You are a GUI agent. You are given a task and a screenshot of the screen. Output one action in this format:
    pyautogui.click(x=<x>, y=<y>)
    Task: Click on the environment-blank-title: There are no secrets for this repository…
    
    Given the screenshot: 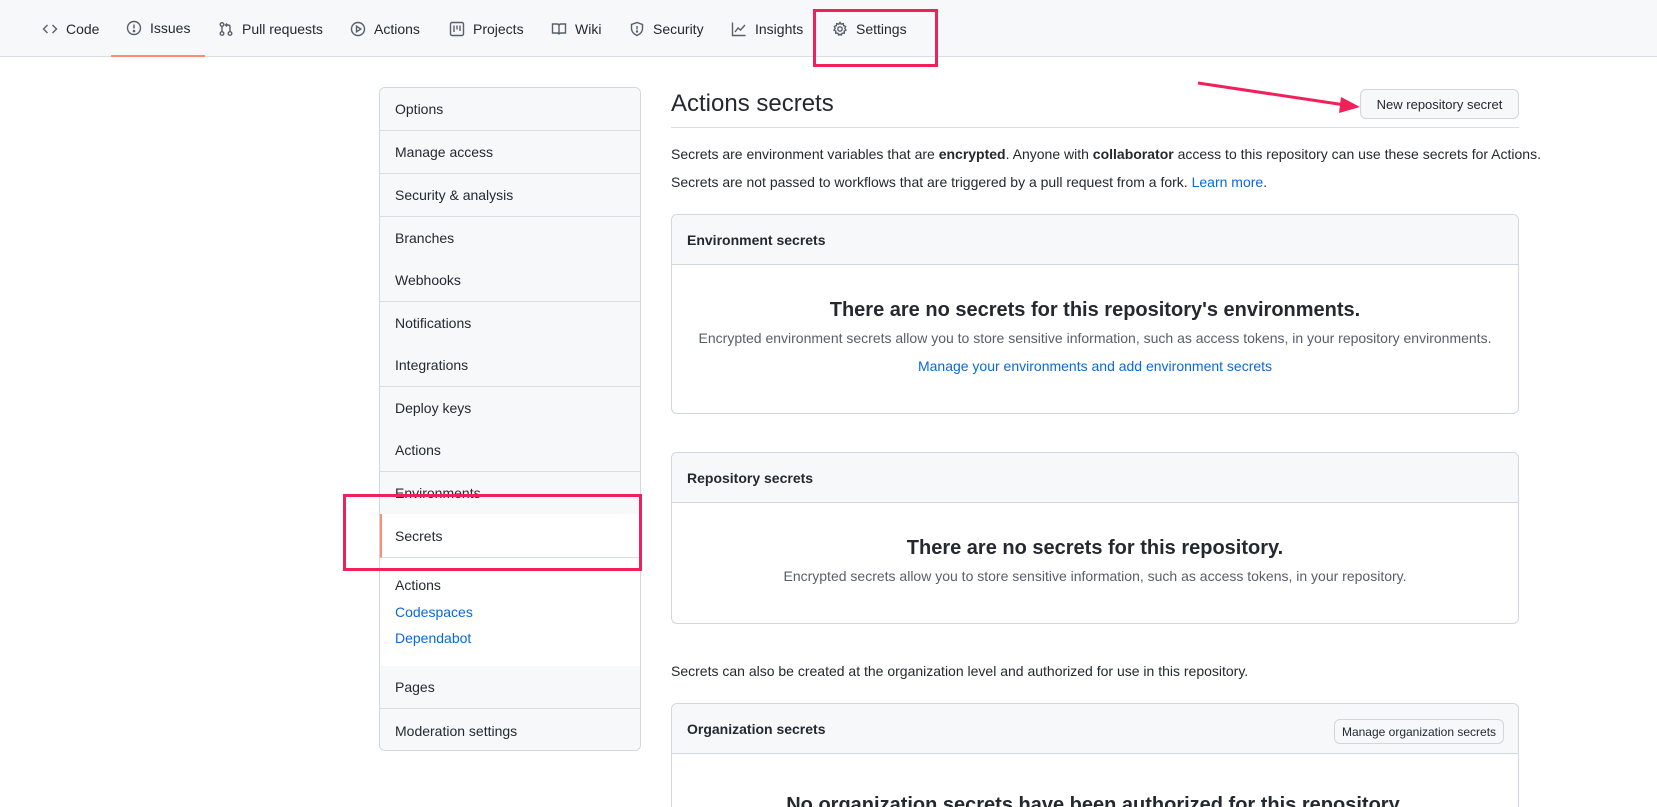 What is the action you would take?
    pyautogui.click(x=1095, y=310)
    